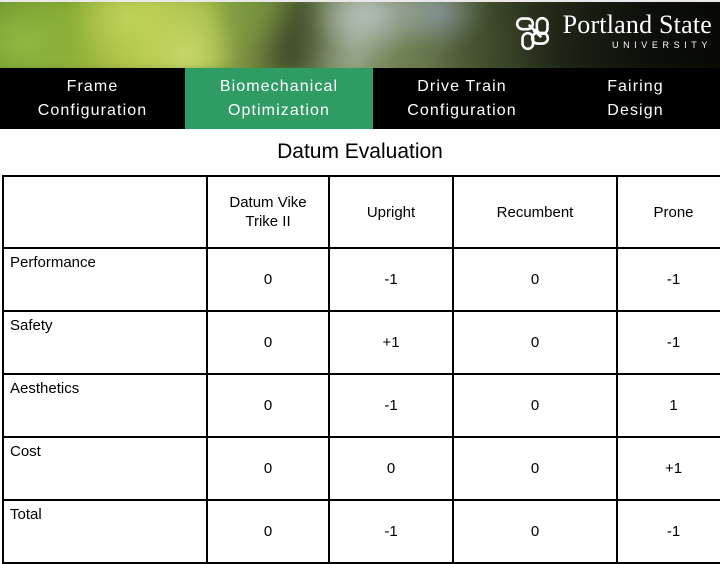 The height and width of the screenshot is (564, 720). I want to click on page-title: Datum Evaluation, so click(360, 151).